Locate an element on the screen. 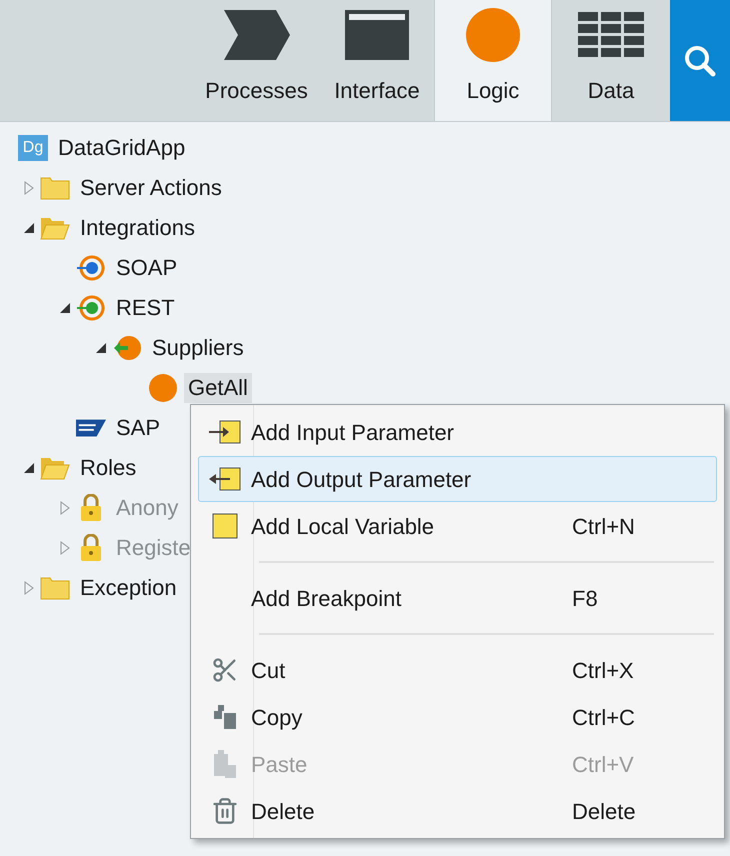 The image size is (730, 856). window-icon is located at coordinates (377, 35).